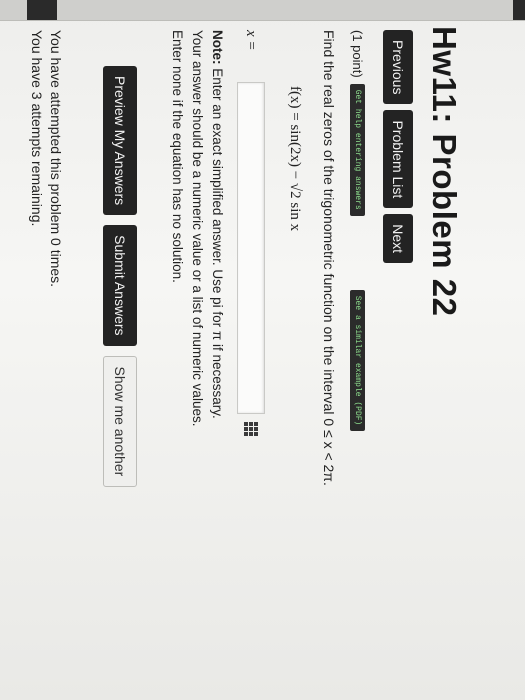 This screenshot has width=525, height=700. I want to click on answer-row: x =, so click(251, 233).